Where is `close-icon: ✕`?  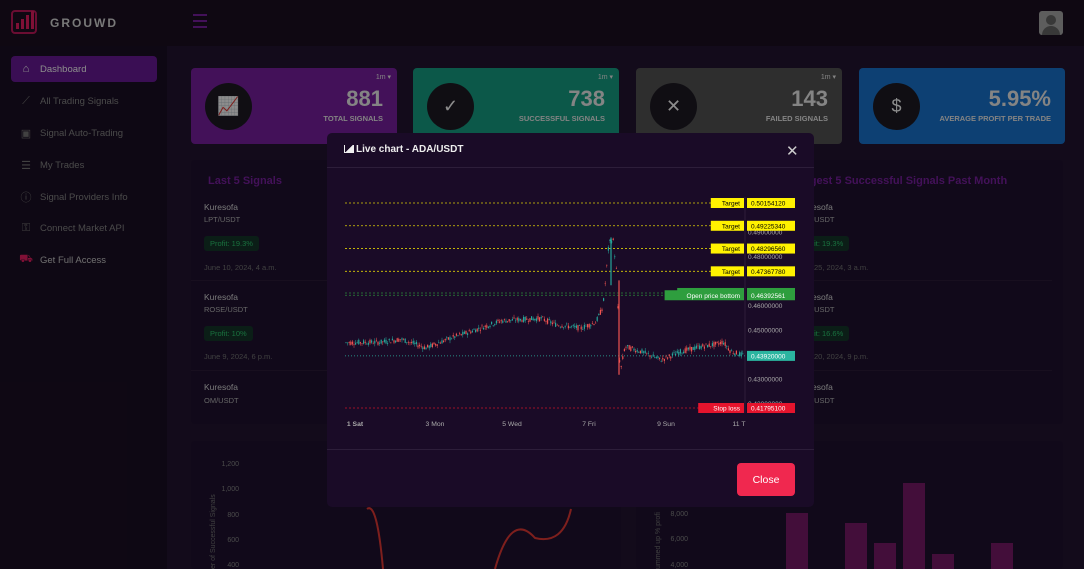 close-icon: ✕ is located at coordinates (792, 151).